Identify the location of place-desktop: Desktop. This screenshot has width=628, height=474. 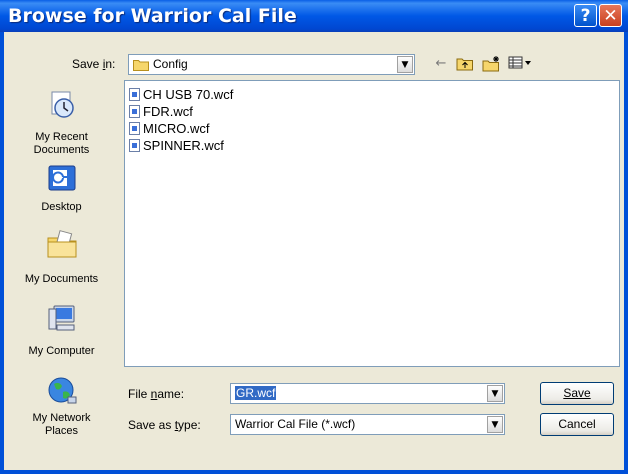
(61, 188).